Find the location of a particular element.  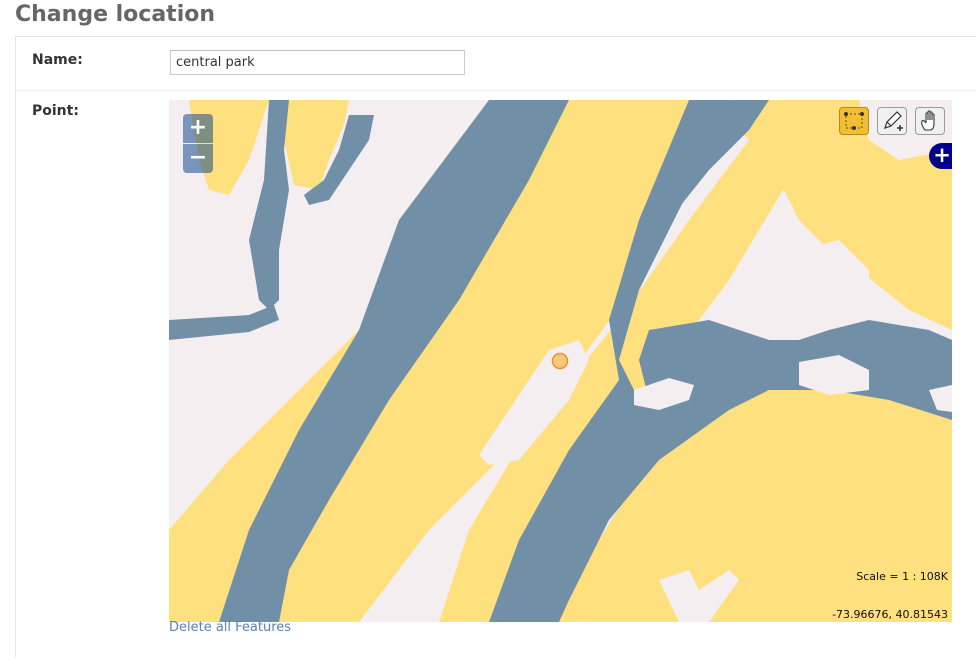

page-title: Change location is located at coordinates (115, 14).